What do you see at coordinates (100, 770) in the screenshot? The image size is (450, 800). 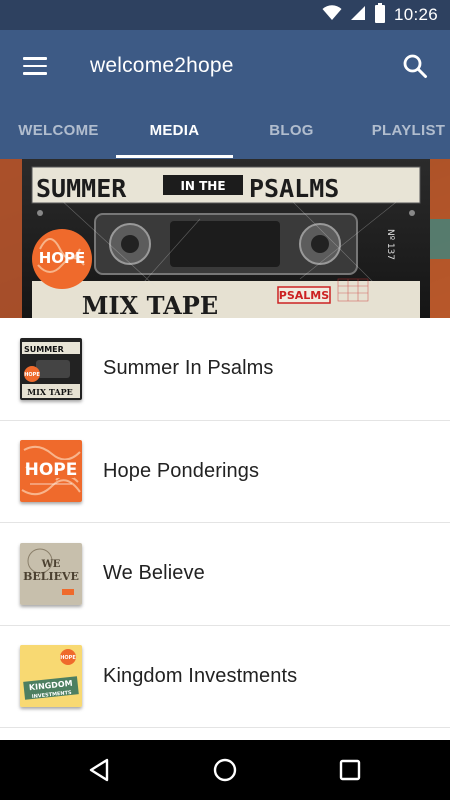 I see `back-icon` at bounding box center [100, 770].